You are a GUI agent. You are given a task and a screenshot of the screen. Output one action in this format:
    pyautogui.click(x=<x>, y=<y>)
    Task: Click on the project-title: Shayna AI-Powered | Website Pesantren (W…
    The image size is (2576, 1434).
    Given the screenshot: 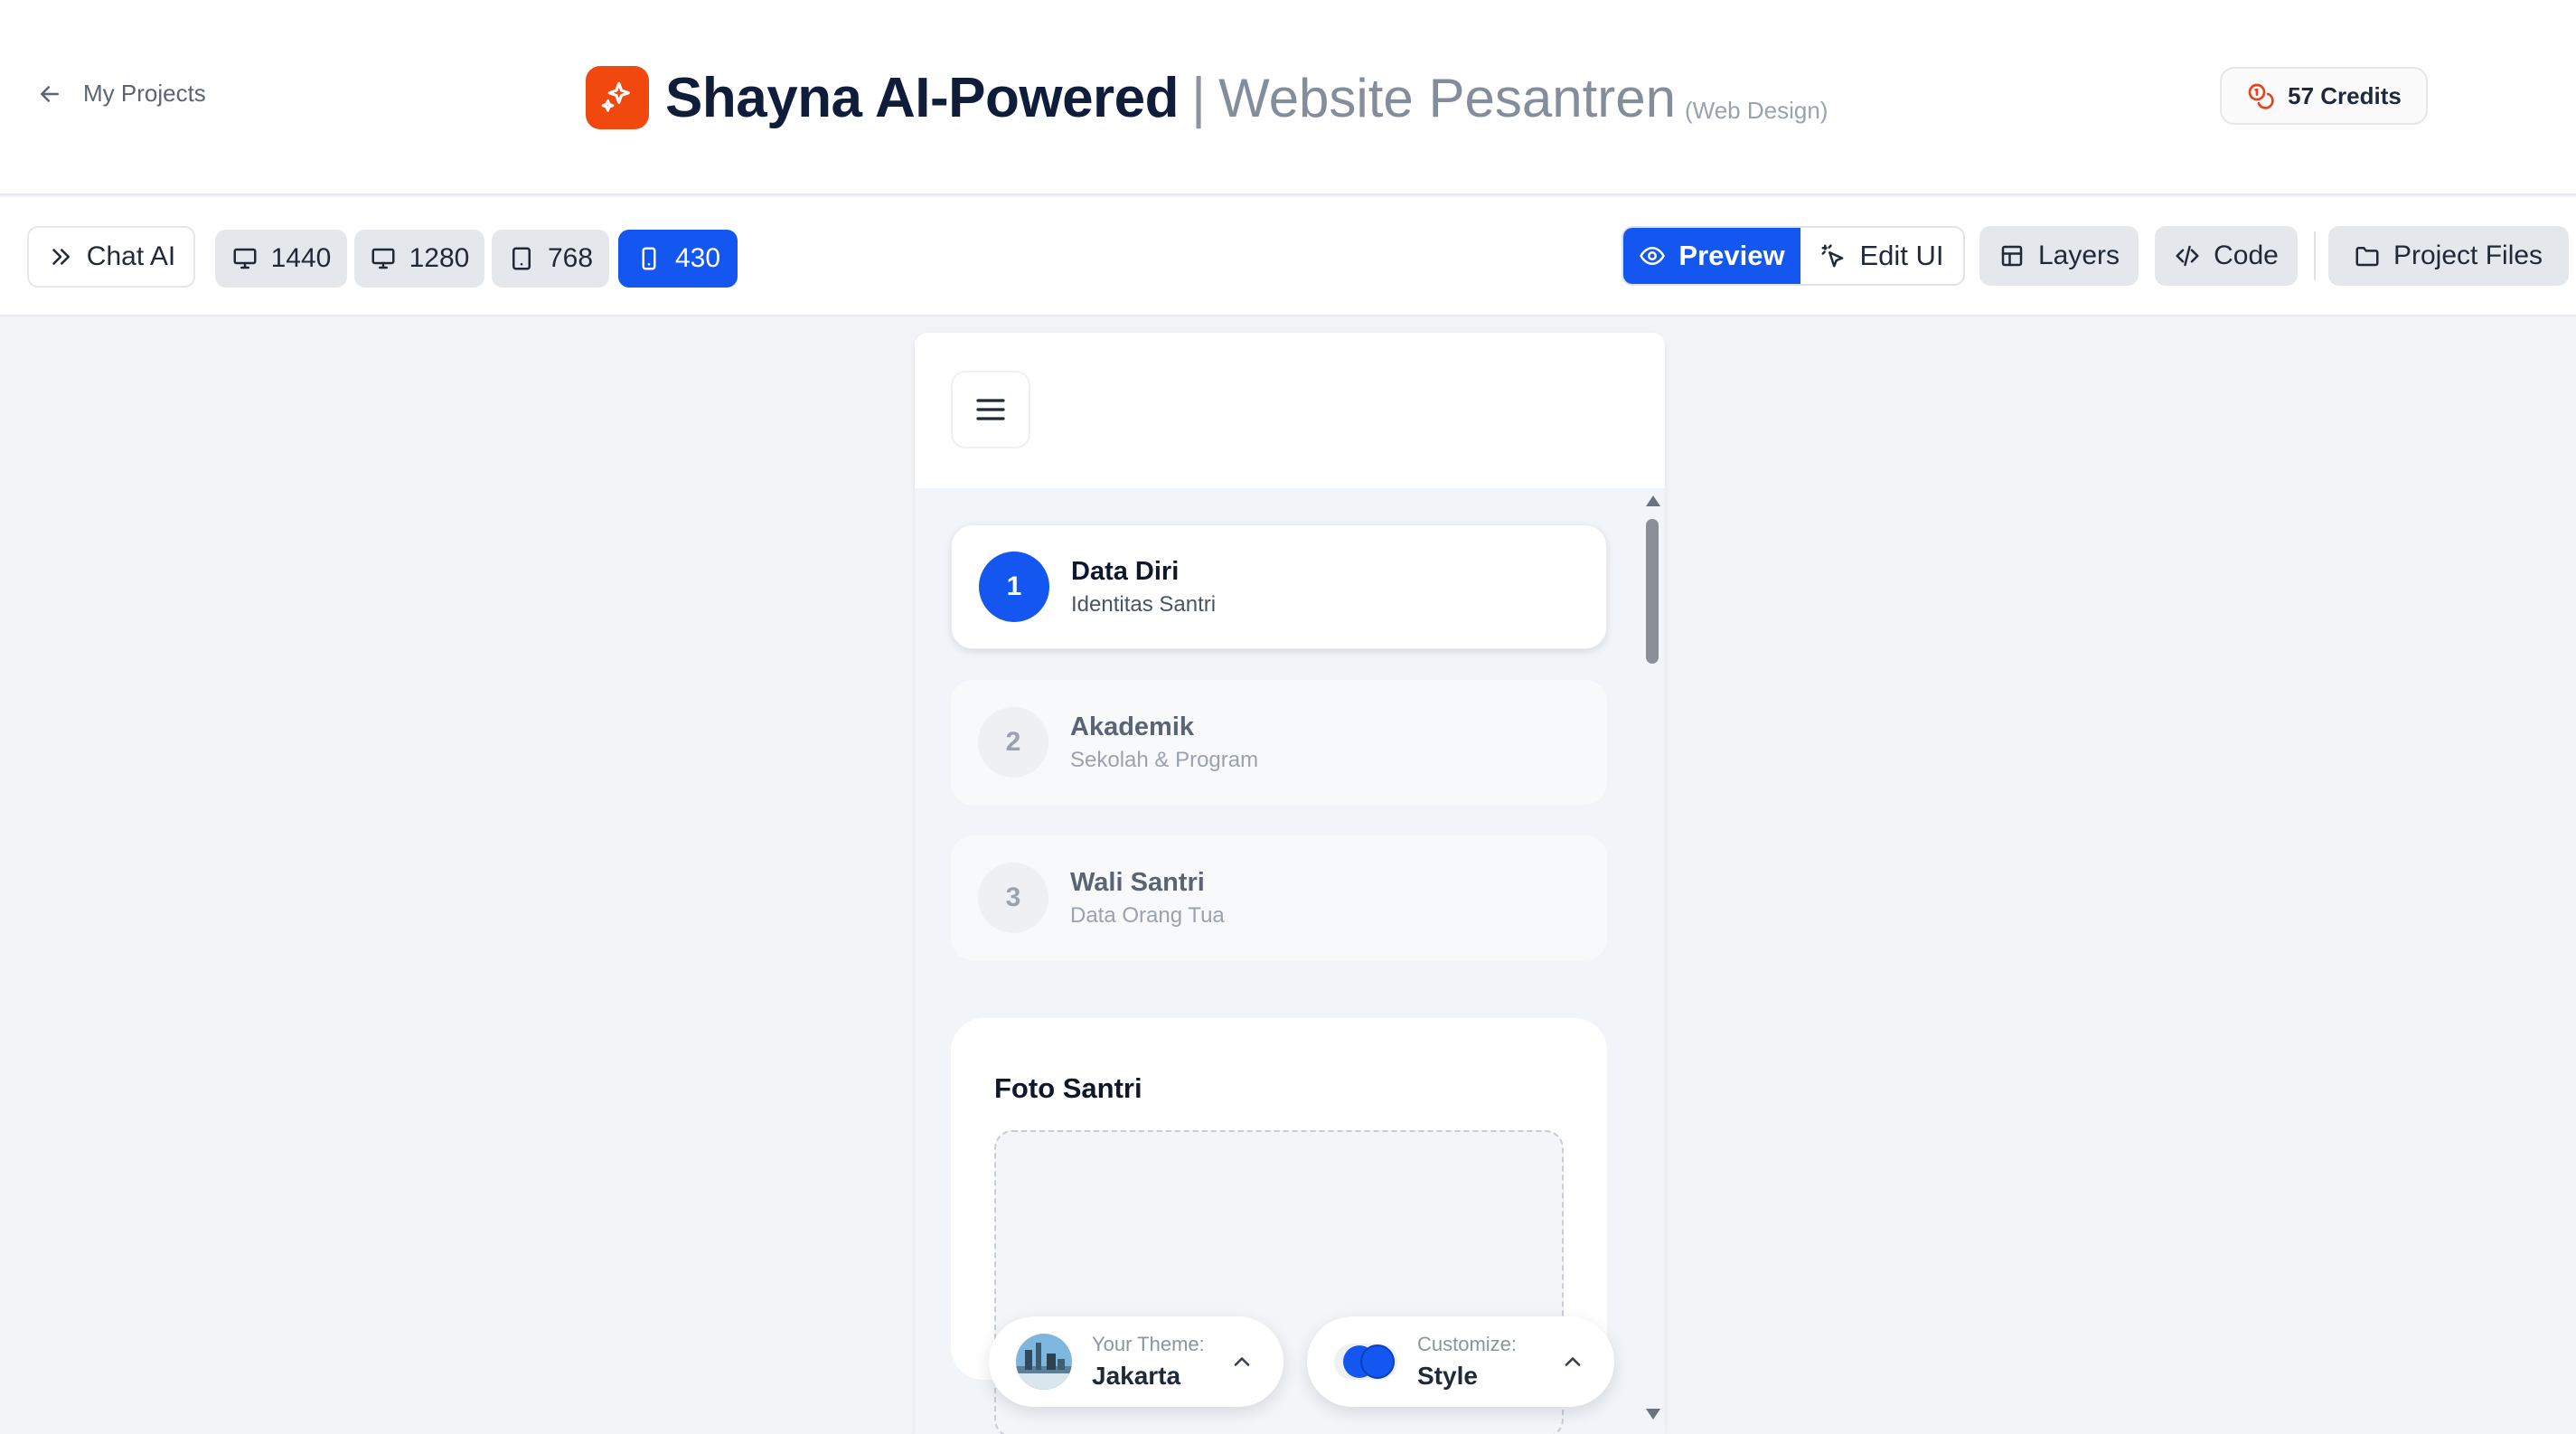 What is the action you would take?
    pyautogui.click(x=1207, y=97)
    